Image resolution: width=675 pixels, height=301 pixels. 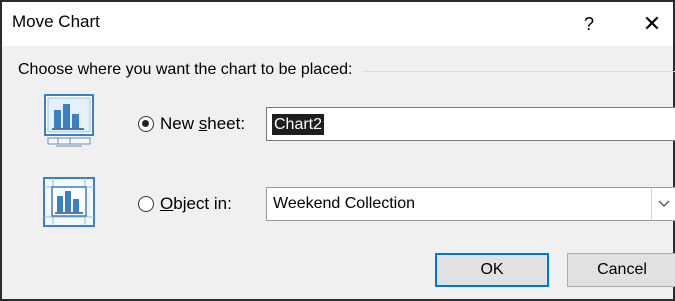 I want to click on object-in-radio: Object in:, so click(x=185, y=204).